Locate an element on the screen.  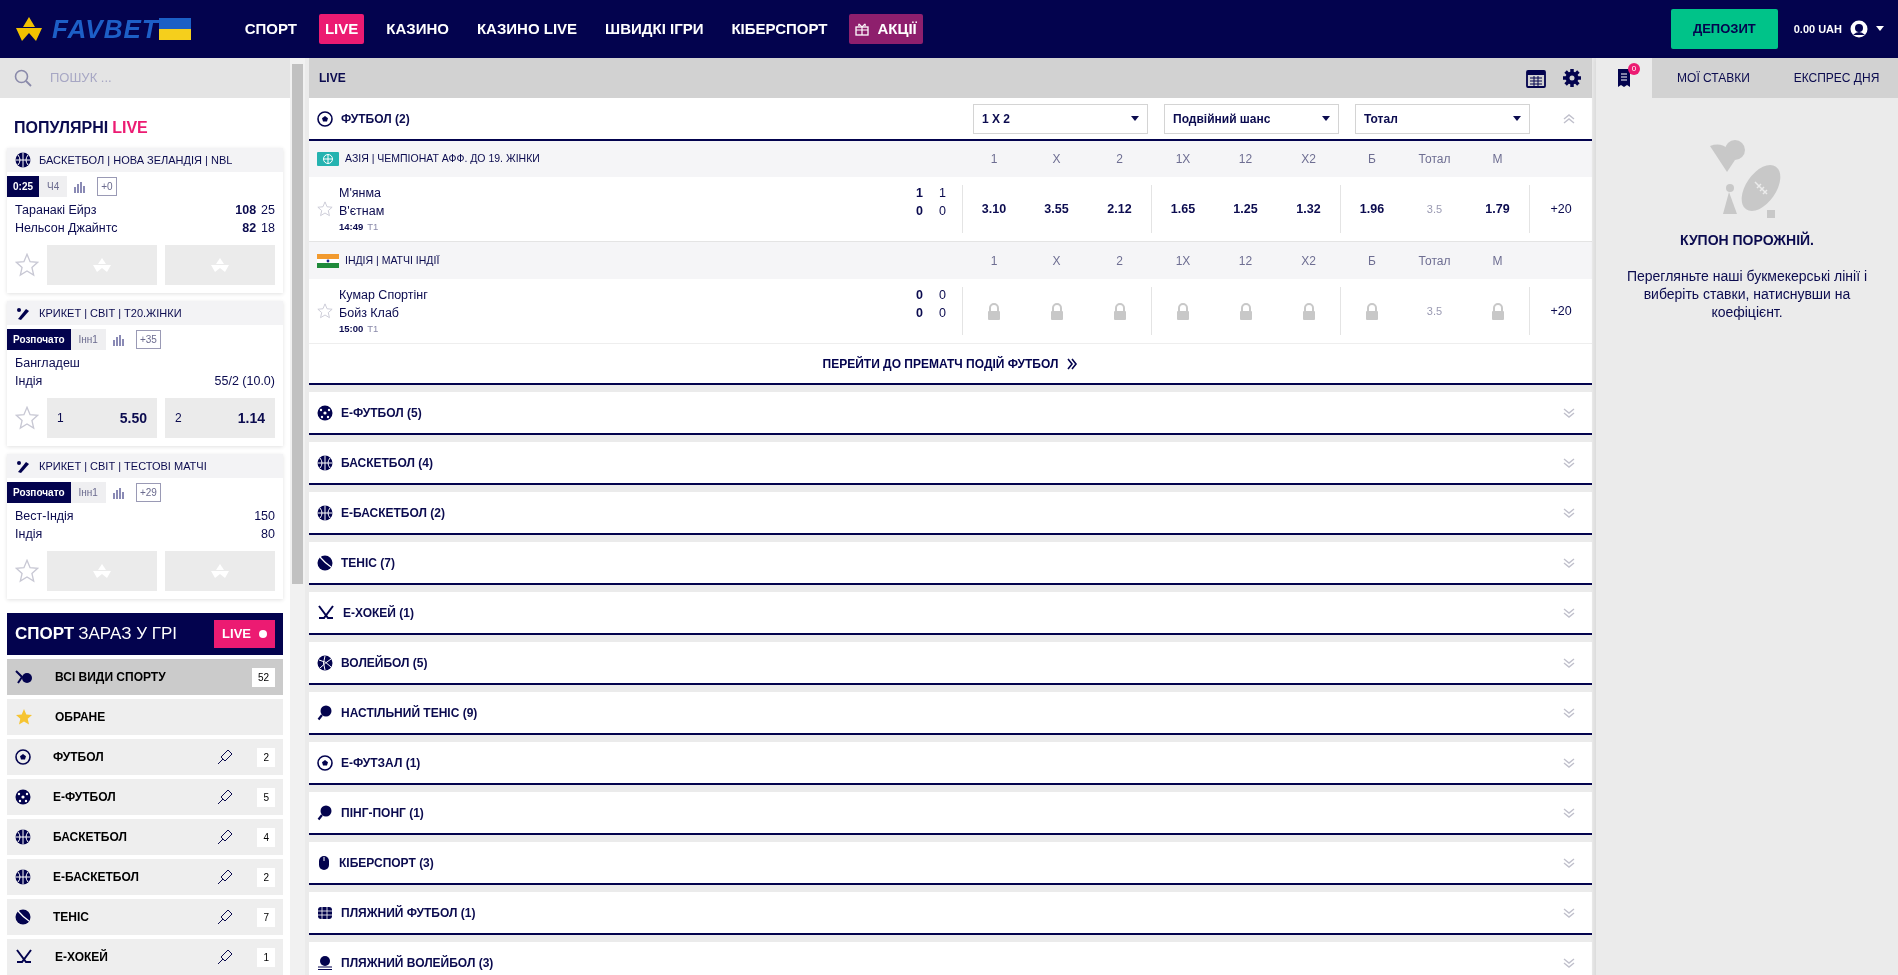
hockey-sticks-icon is located at coordinates (326, 612).